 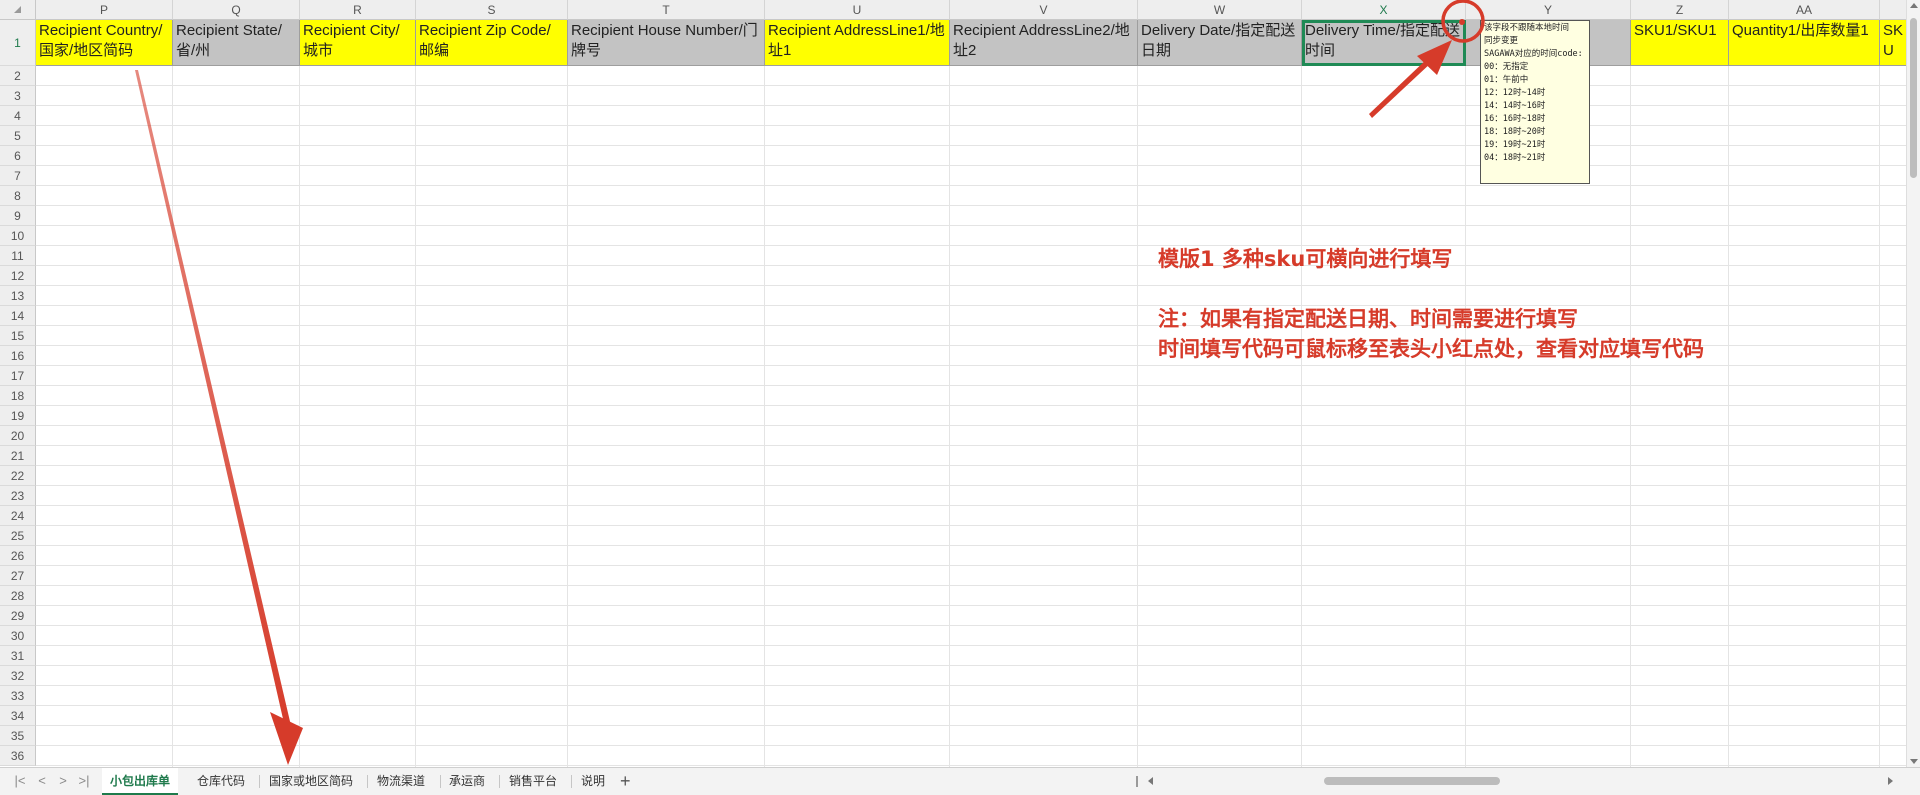 What do you see at coordinates (104, 43) in the screenshot?
I see `header-cell-recipient-country: Recipient Country/国家/地区简码` at bounding box center [104, 43].